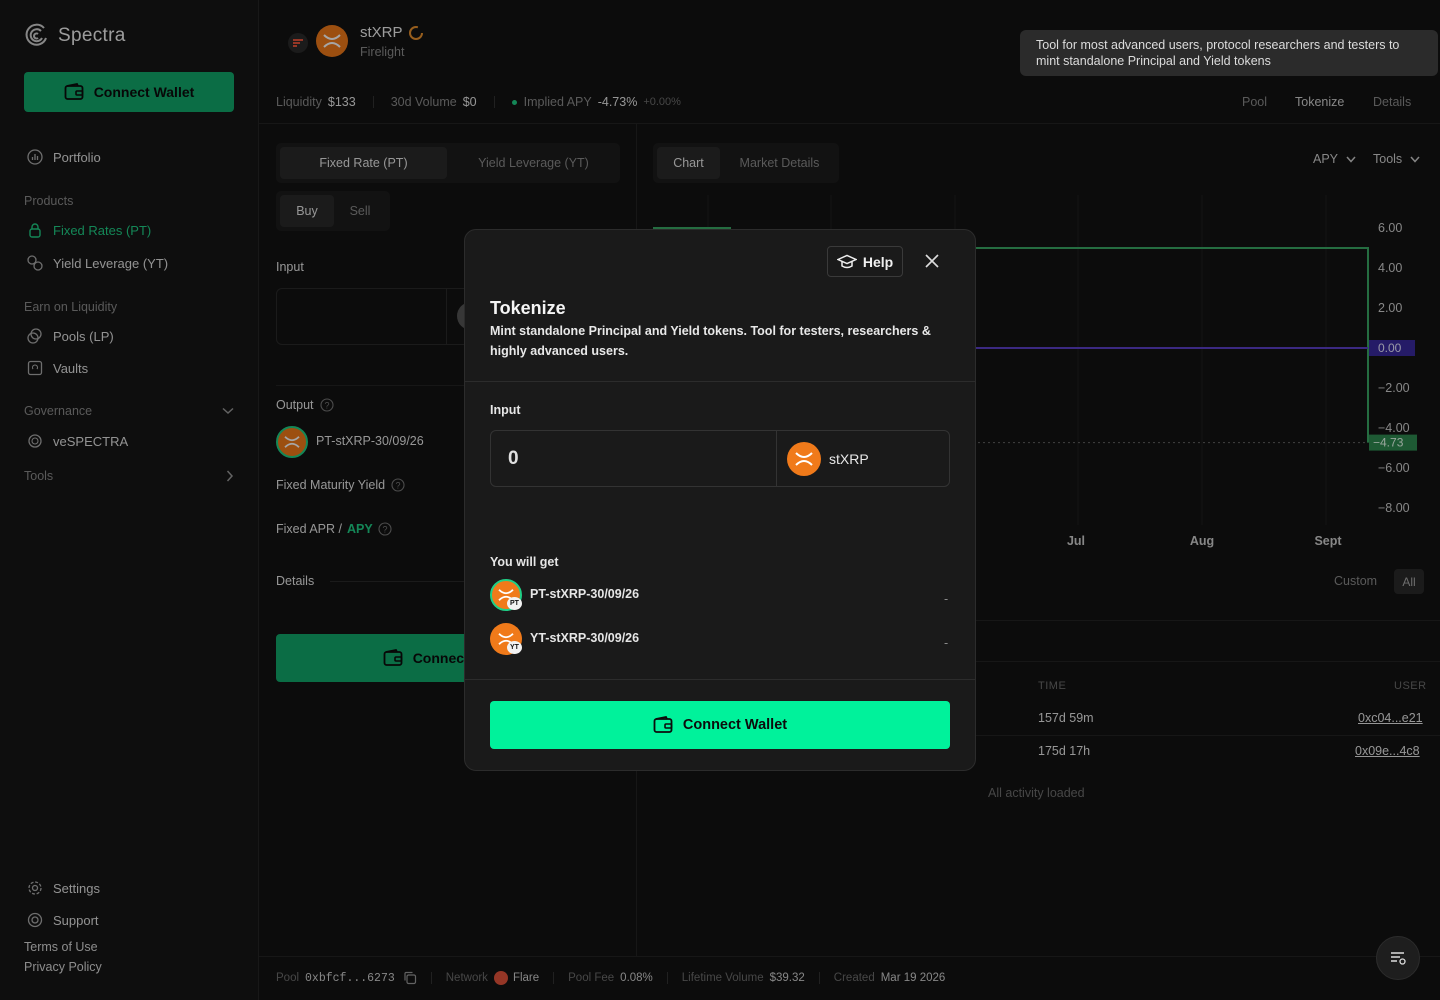  I want to click on help-label: Help, so click(878, 261).